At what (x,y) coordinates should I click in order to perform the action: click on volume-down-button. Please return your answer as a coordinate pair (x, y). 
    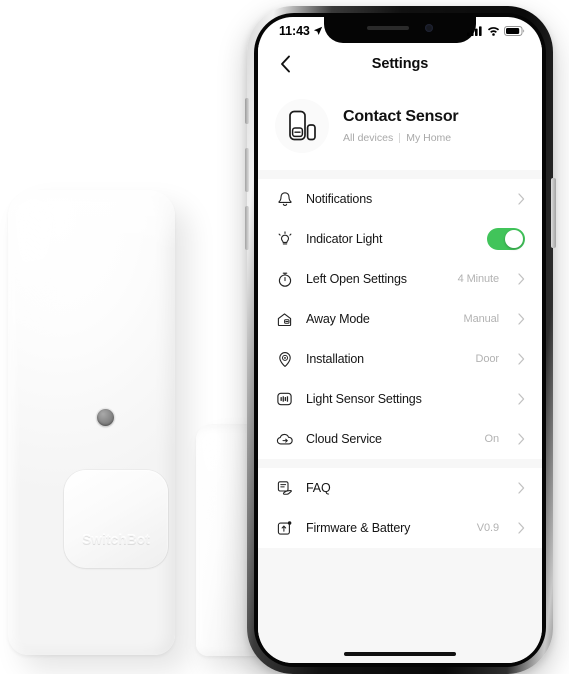
    Looking at the image, I should click on (246, 228).